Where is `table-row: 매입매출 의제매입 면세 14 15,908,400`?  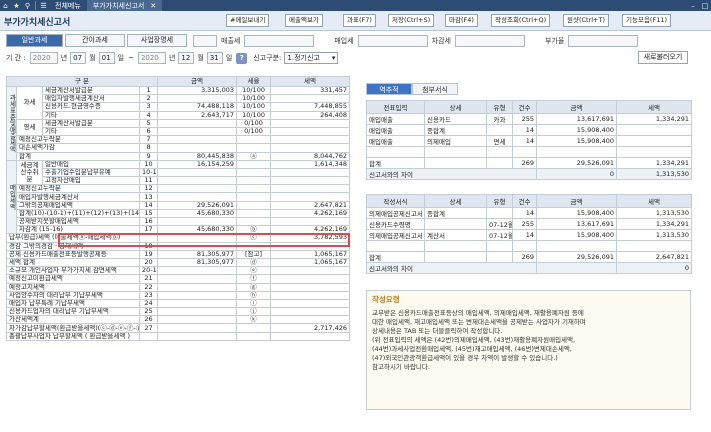
table-row: 매입매출 의제매입 면세 14 15,908,400 is located at coordinates (529, 141).